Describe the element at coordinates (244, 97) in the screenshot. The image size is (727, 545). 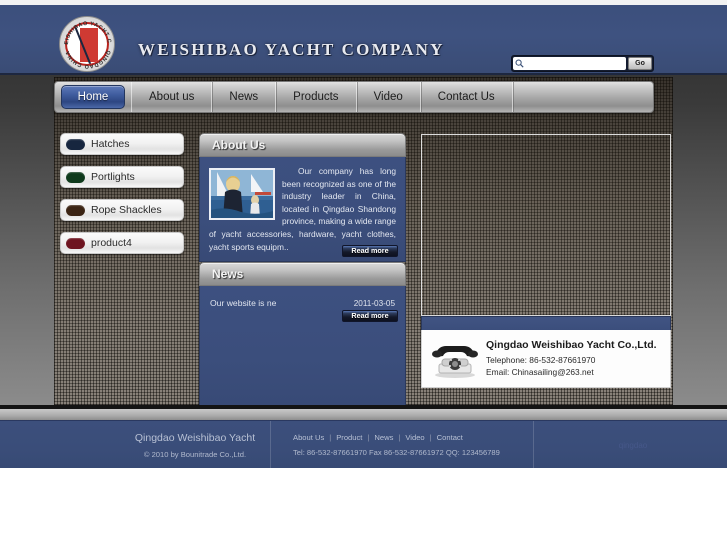
I see `nav-item-news: News` at that location.